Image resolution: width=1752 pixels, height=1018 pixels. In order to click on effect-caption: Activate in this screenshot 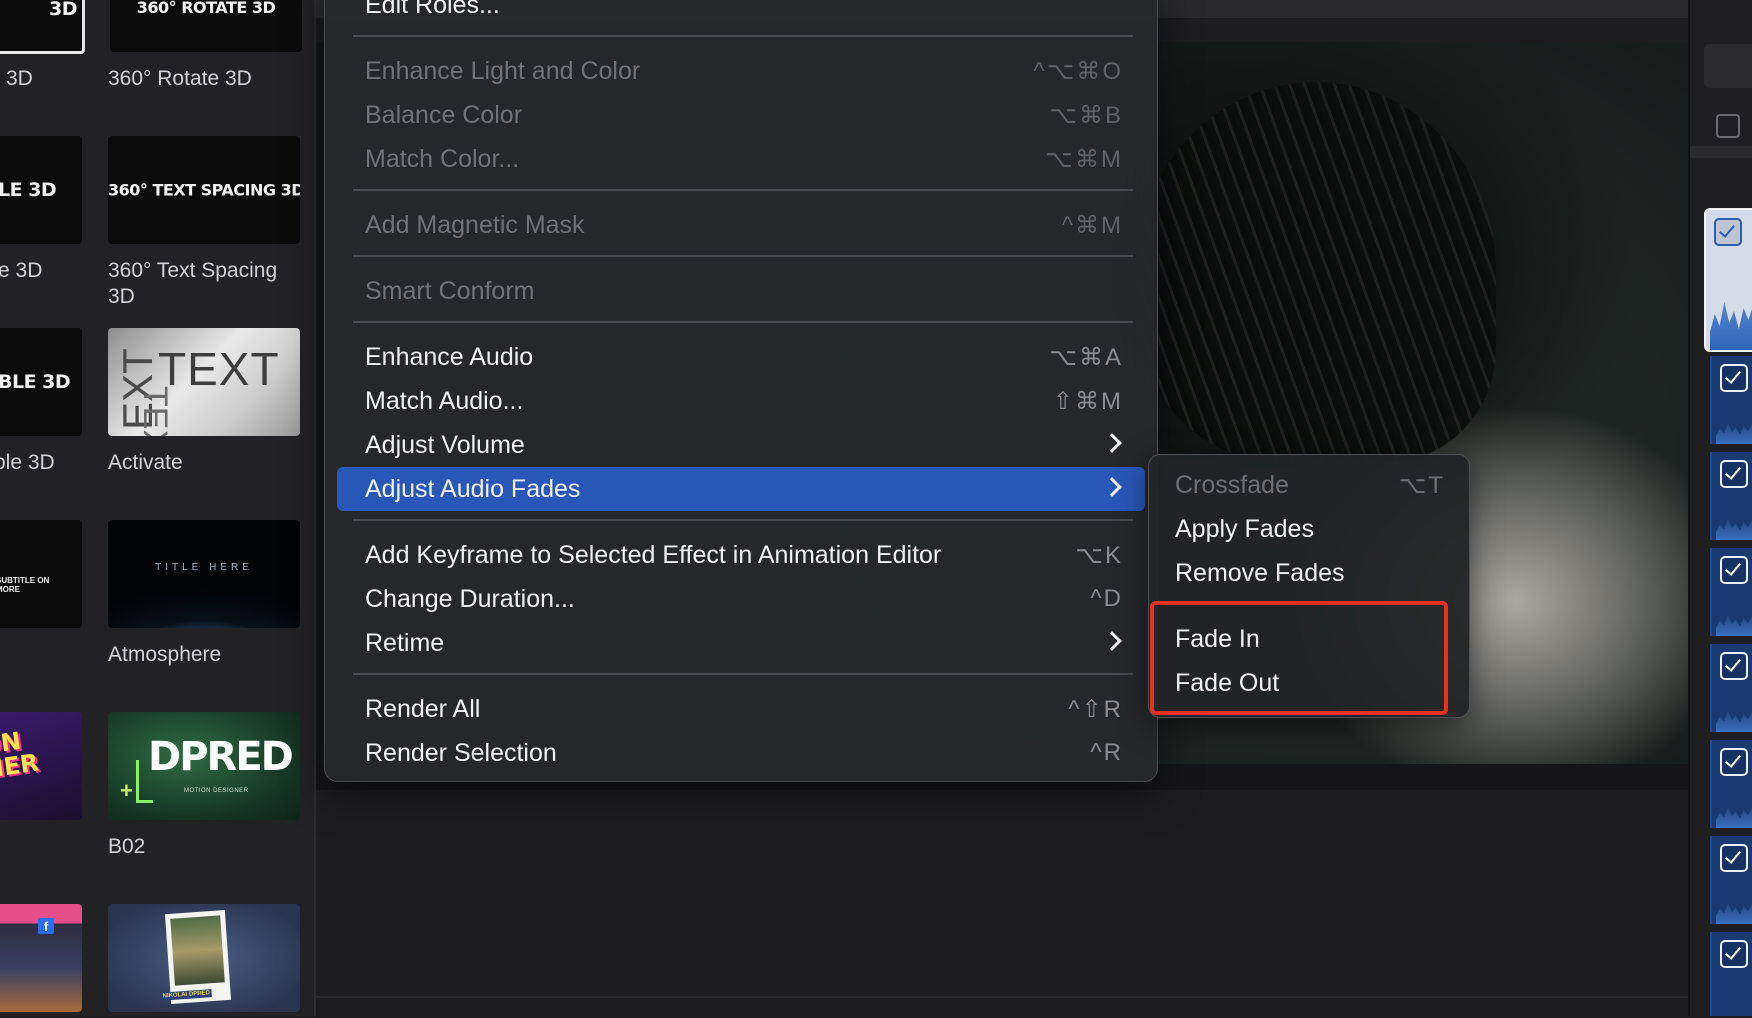, I will do `click(145, 462)`.